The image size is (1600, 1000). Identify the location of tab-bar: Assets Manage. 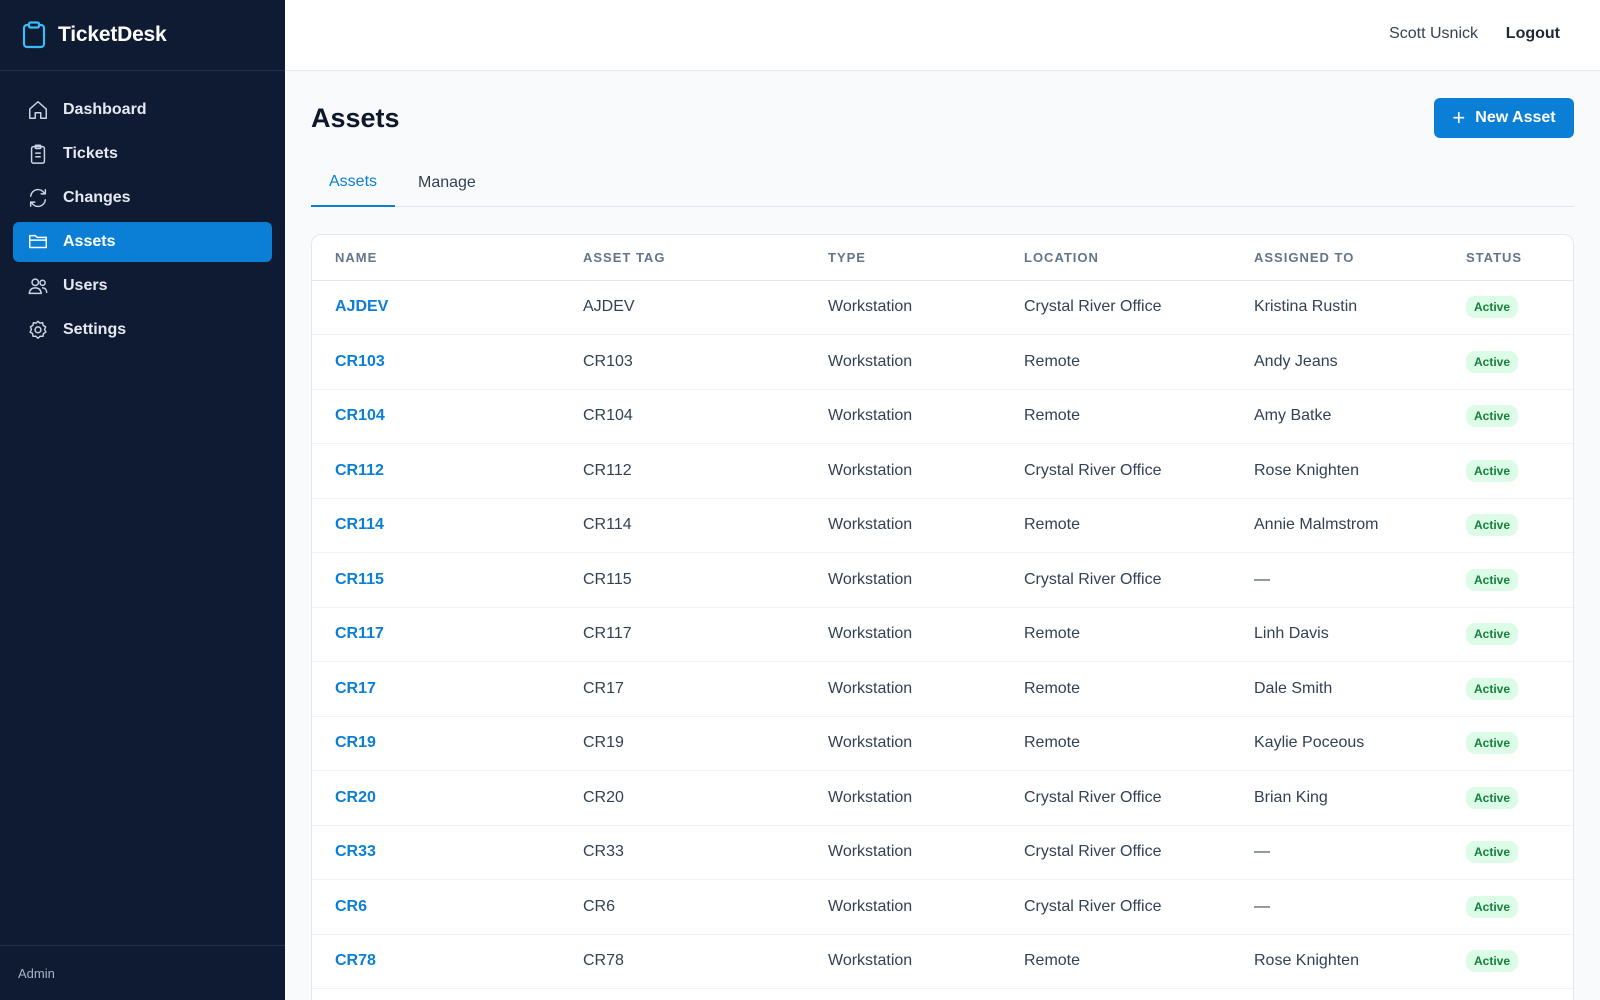
(942, 186).